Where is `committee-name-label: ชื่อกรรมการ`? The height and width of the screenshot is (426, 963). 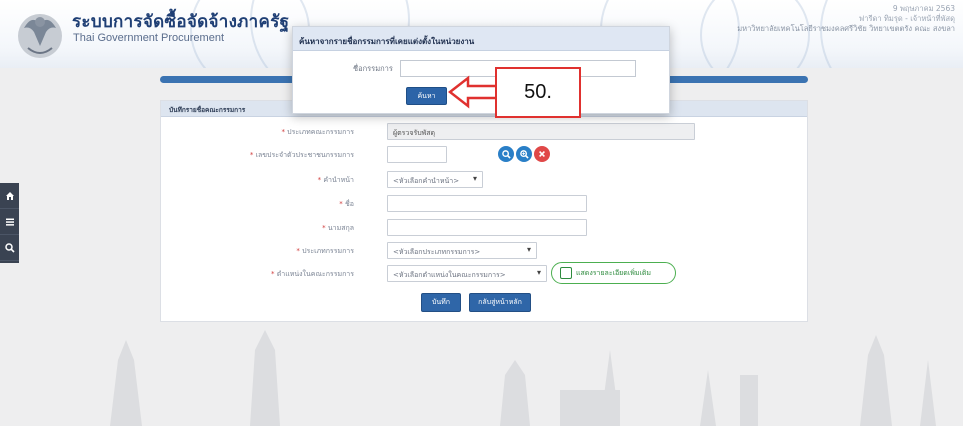
committee-name-label: ชื่อกรรมการ is located at coordinates (373, 68).